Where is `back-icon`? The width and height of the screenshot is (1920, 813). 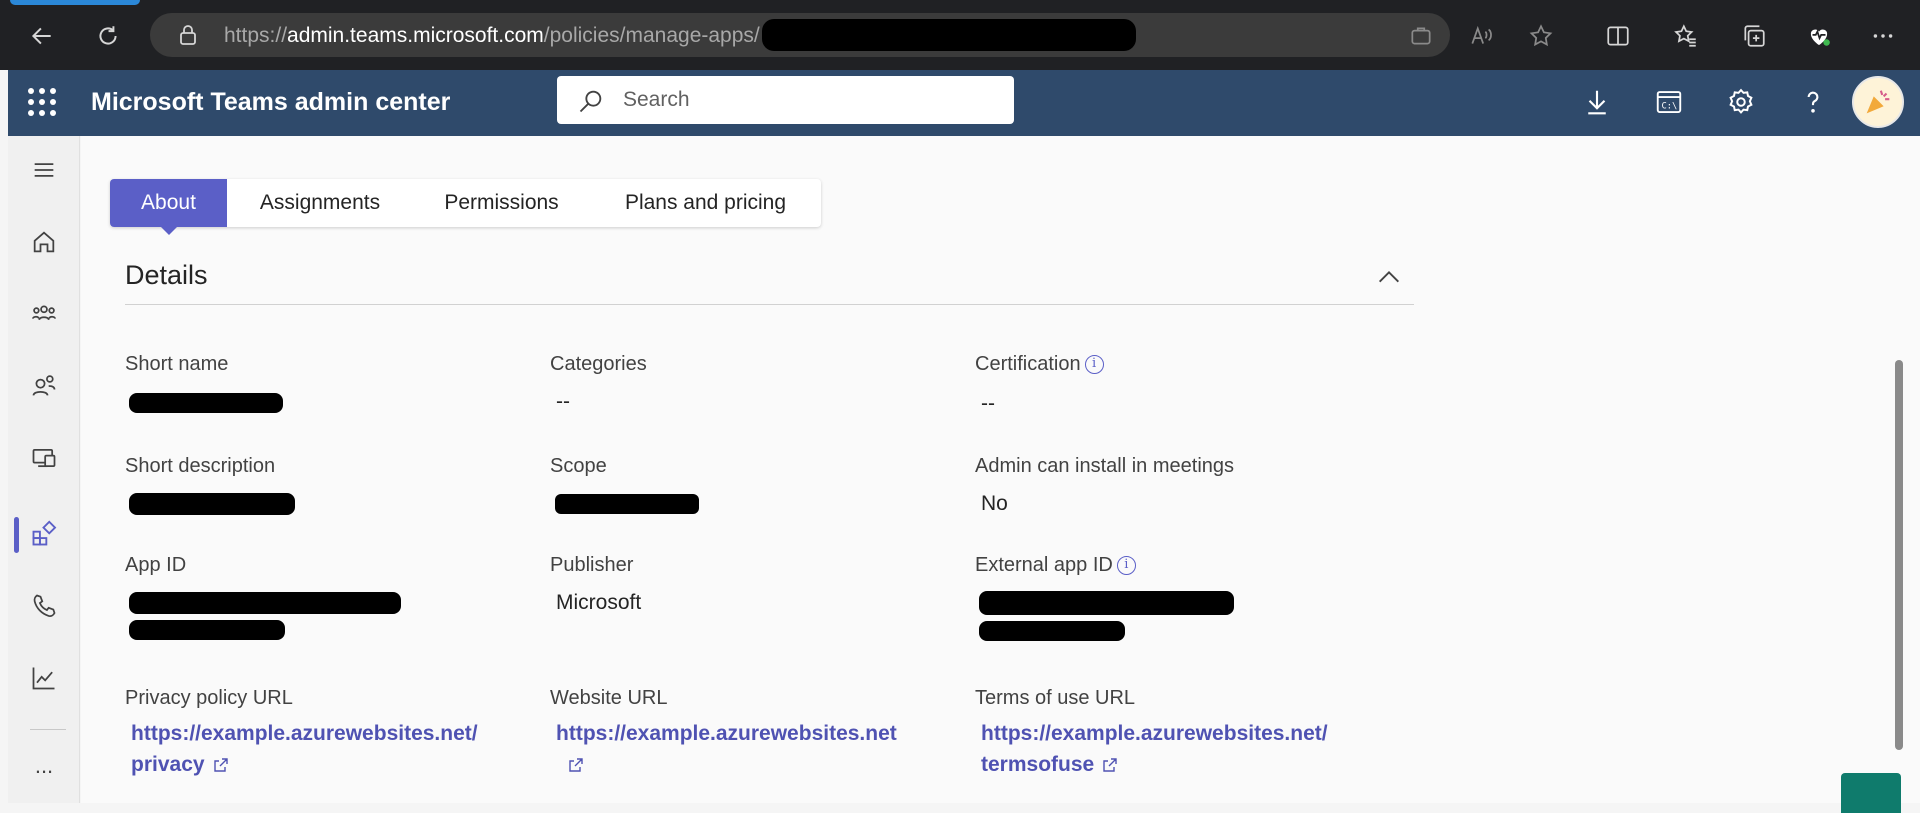 back-icon is located at coordinates (42, 36).